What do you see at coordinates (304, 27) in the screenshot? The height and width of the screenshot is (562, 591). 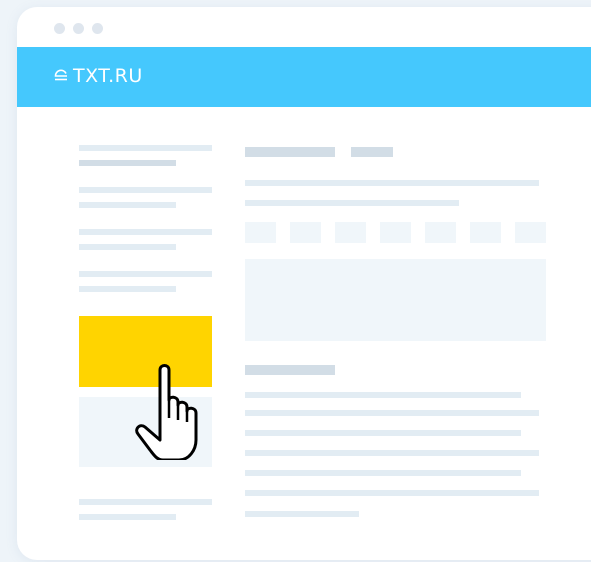 I see `window-titlebar` at bounding box center [304, 27].